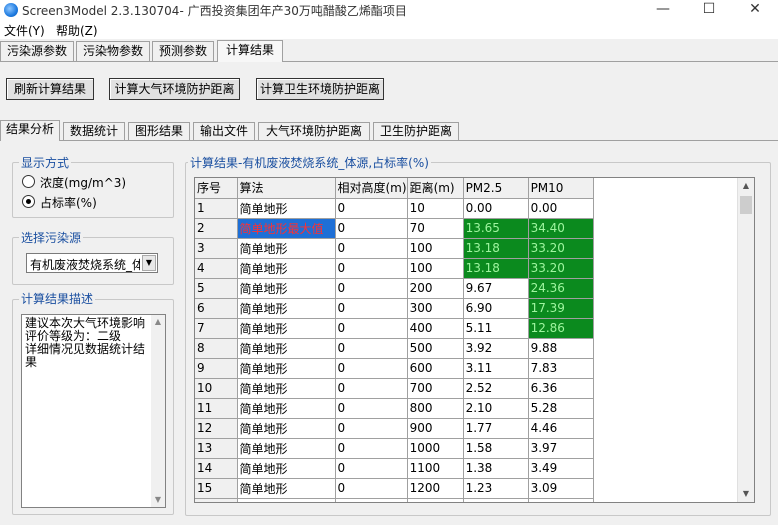  What do you see at coordinates (68, 202) in the screenshot?
I see `radio-percent-label: 占标率(%)` at bounding box center [68, 202].